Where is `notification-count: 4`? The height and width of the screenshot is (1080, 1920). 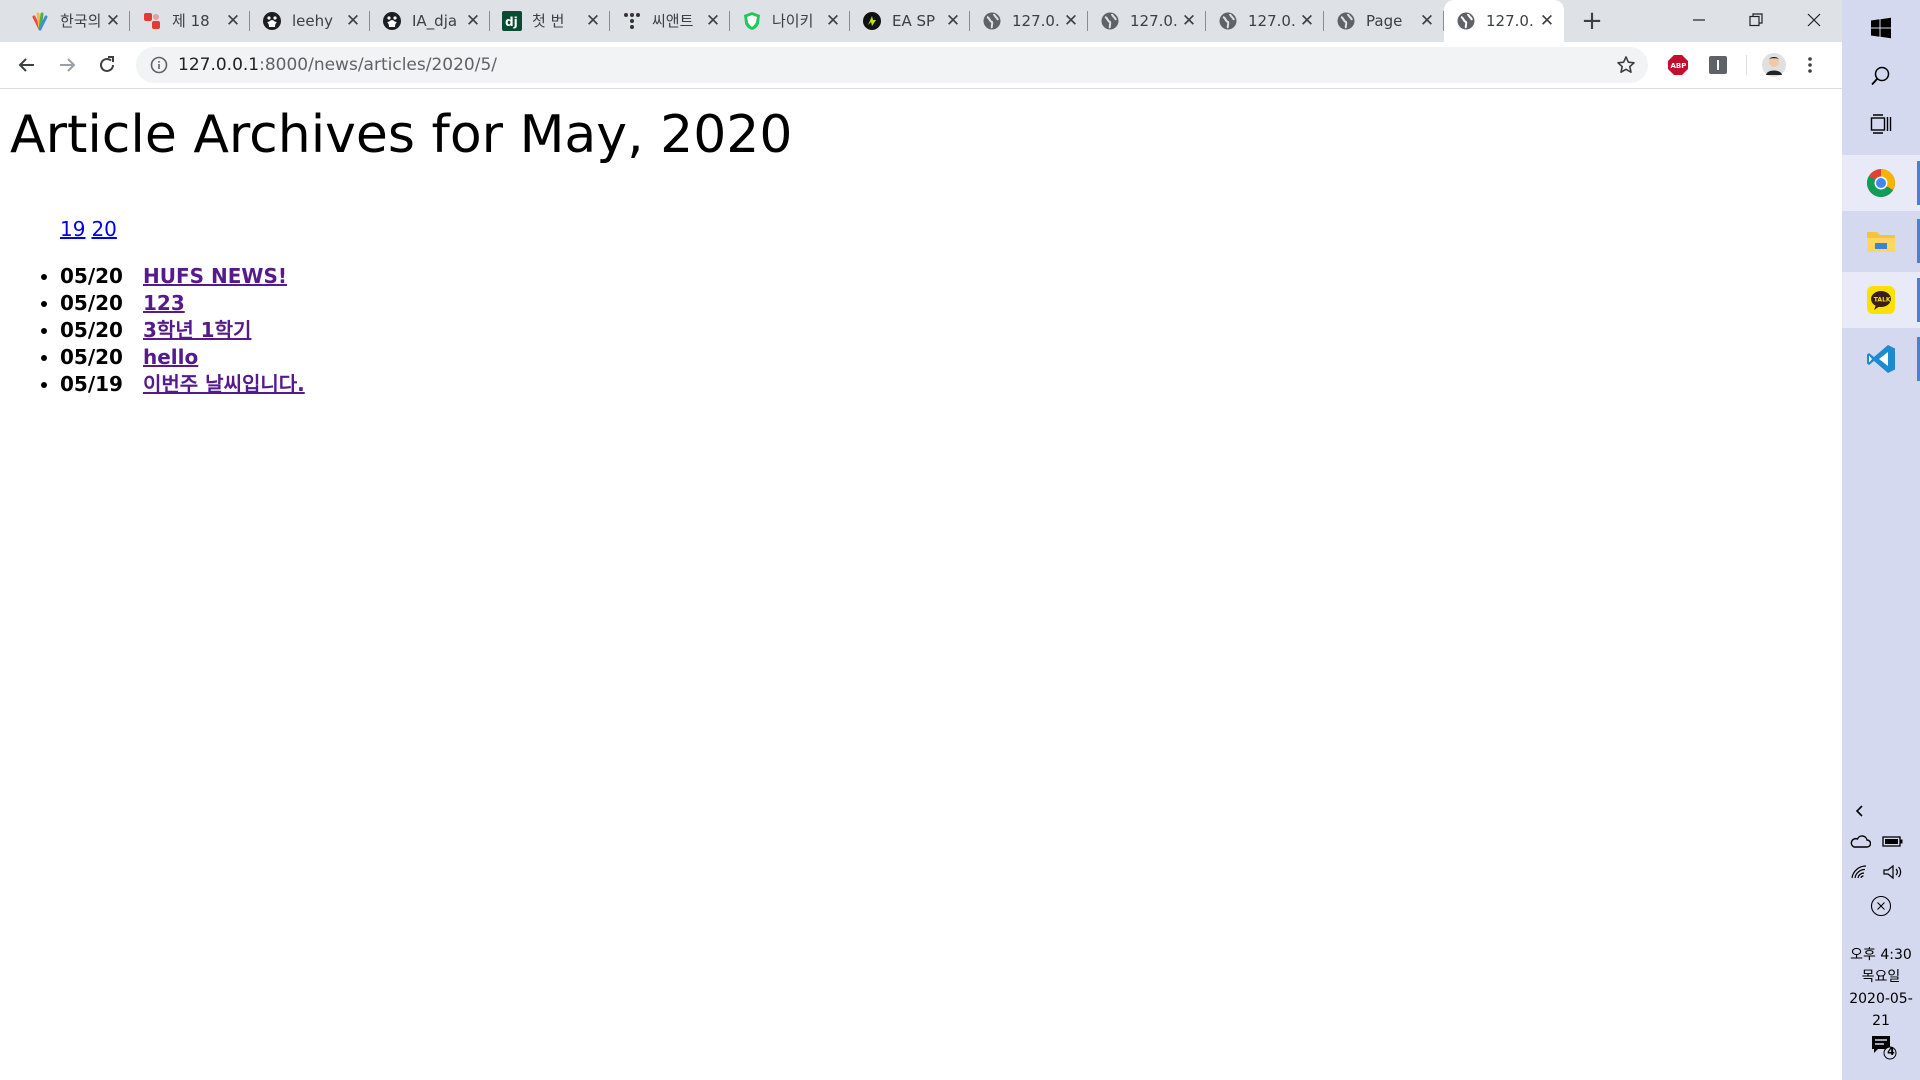 notification-count: 4 is located at coordinates (1891, 1051).